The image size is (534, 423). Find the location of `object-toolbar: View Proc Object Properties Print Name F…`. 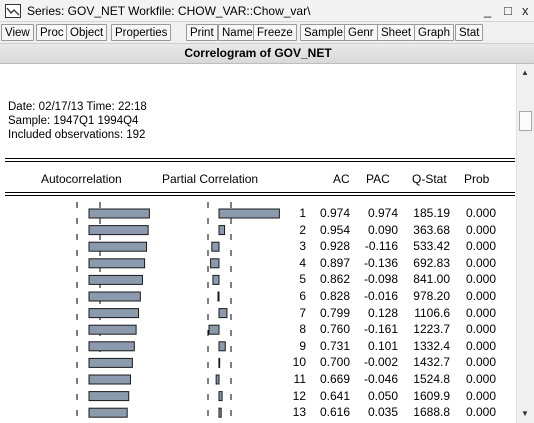

object-toolbar: View Proc Object Properties Print Name F… is located at coordinates (267, 33).